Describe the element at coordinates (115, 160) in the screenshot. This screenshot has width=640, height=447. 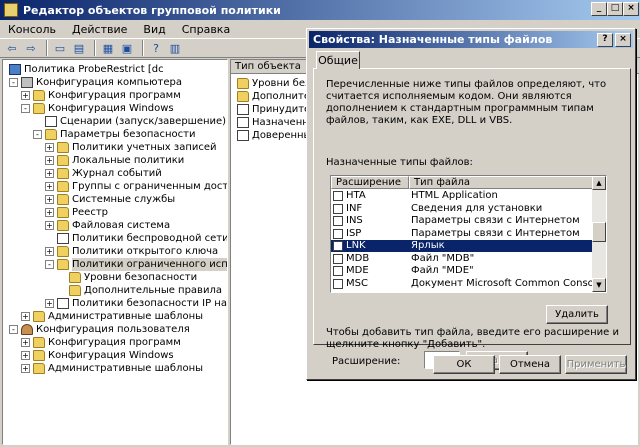
I see `tree-node: + Локальные политики` at that location.